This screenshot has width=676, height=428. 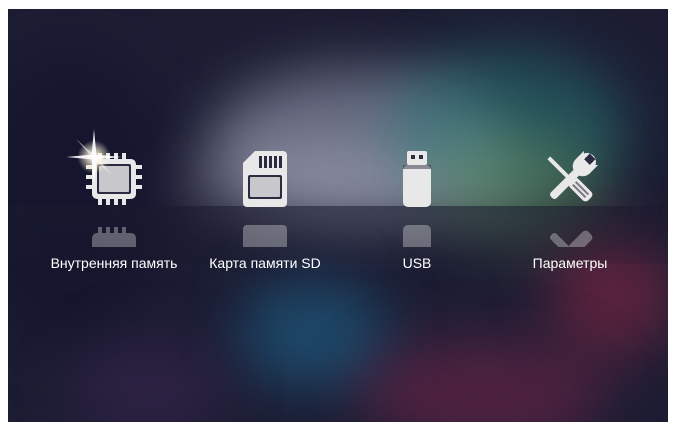 What do you see at coordinates (417, 179) in the screenshot?
I see `usb-drive-icon` at bounding box center [417, 179].